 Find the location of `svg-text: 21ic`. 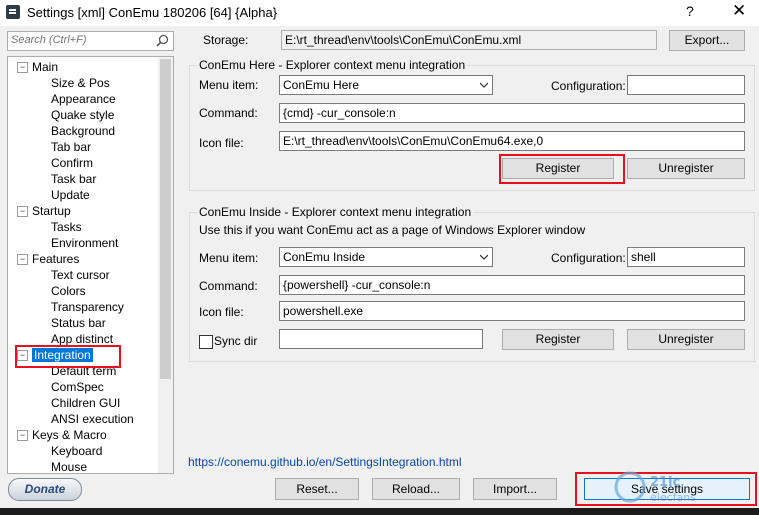

svg-text: 21ic is located at coordinates (665, 482).